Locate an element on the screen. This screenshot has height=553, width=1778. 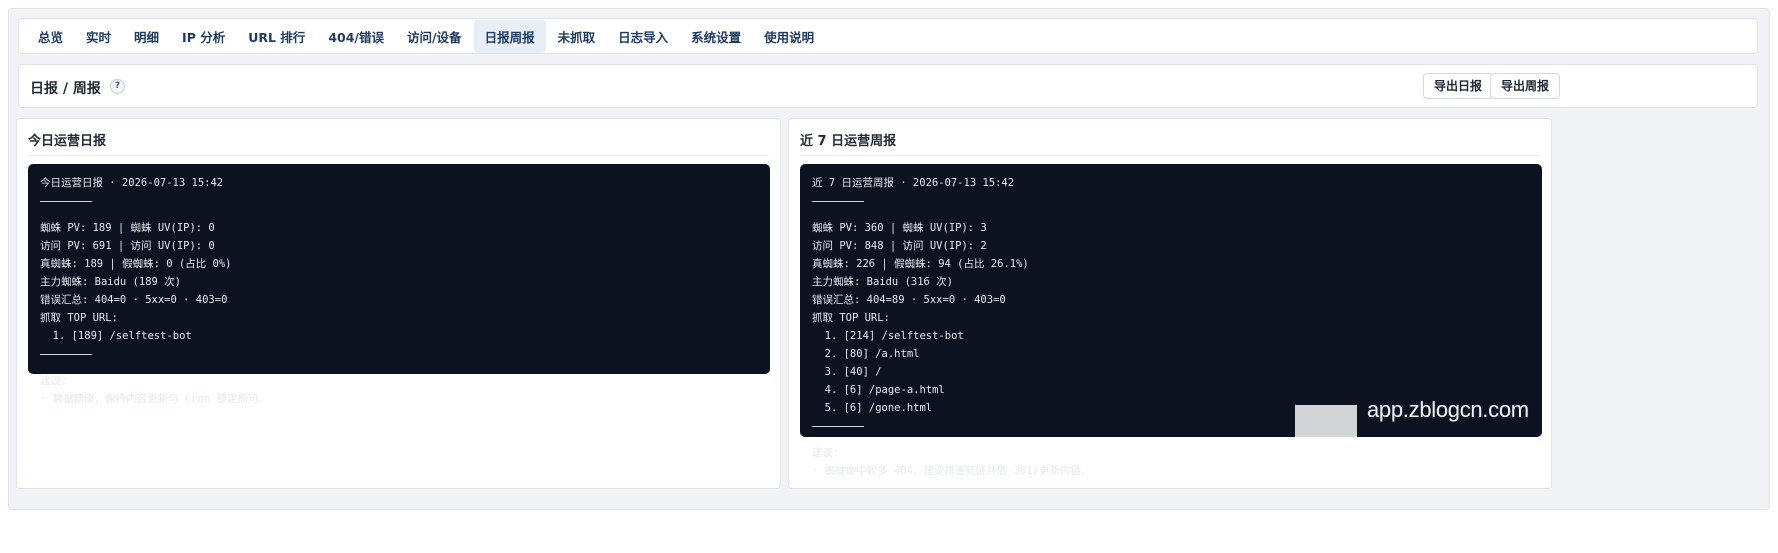
report-line: 主力蜘蛛: Baidu (189 次) is located at coordinates (111, 282).